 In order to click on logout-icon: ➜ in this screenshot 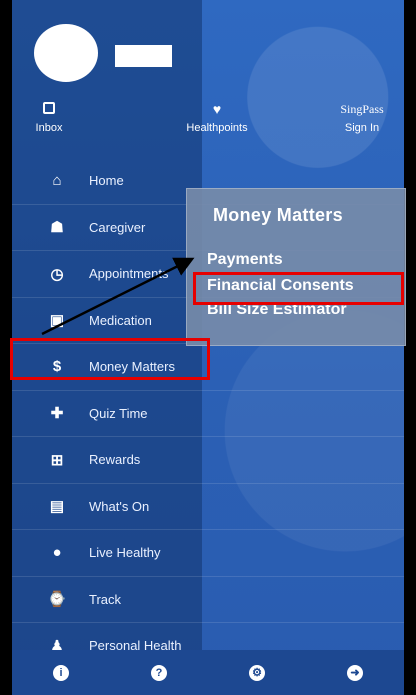, I will do `click(355, 672)`.